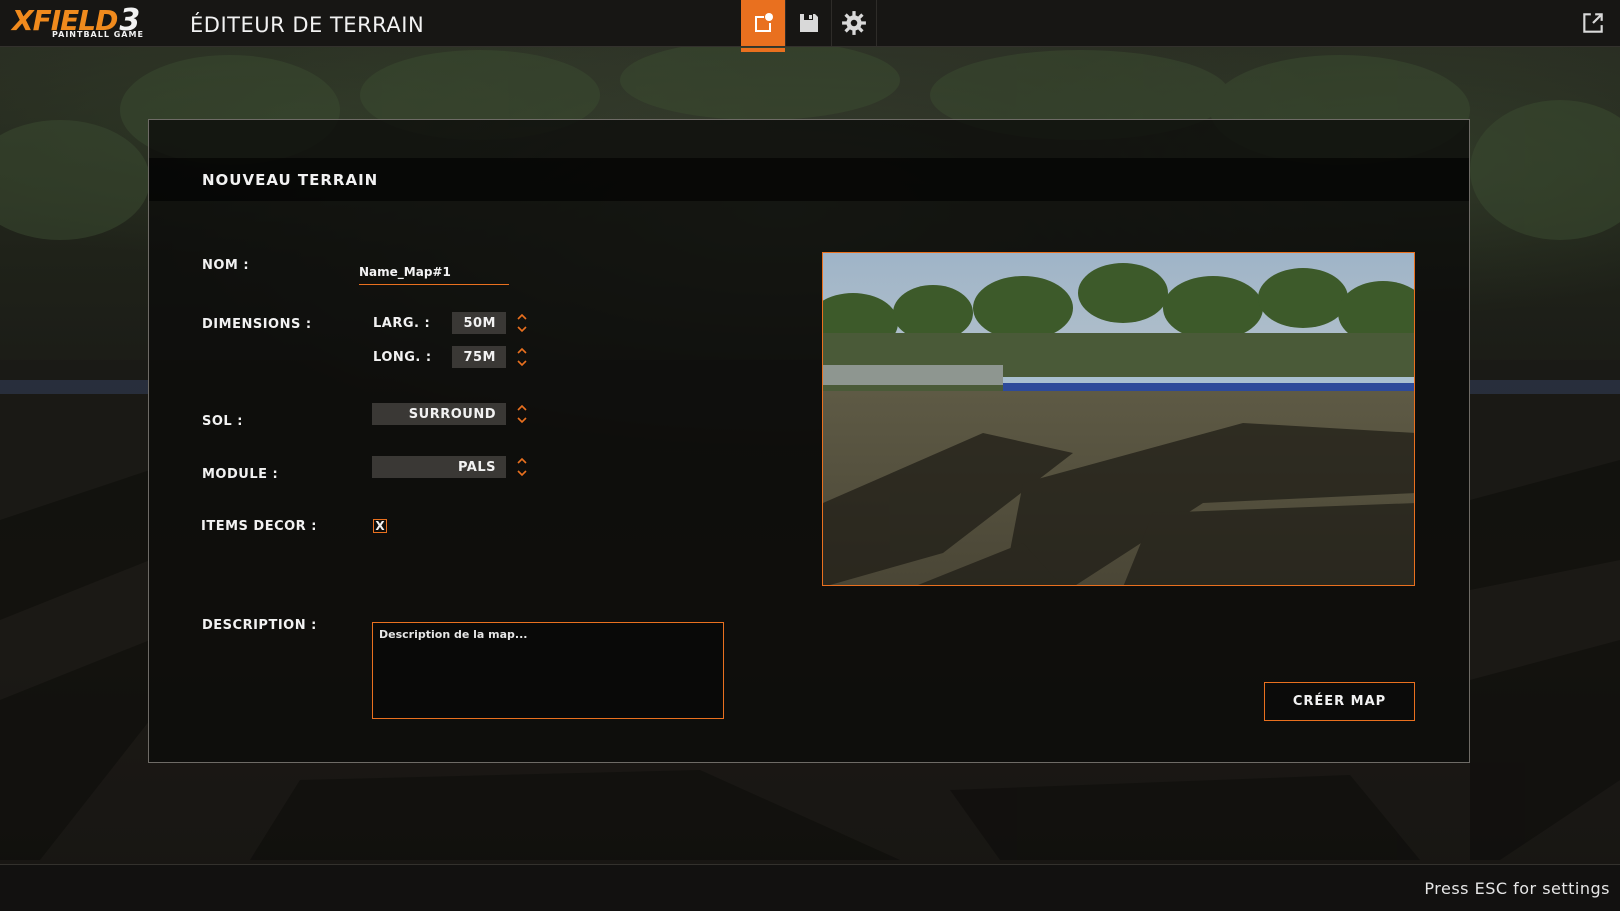 The height and width of the screenshot is (911, 1620). I want to click on terrain-preview-image, so click(1118, 419).